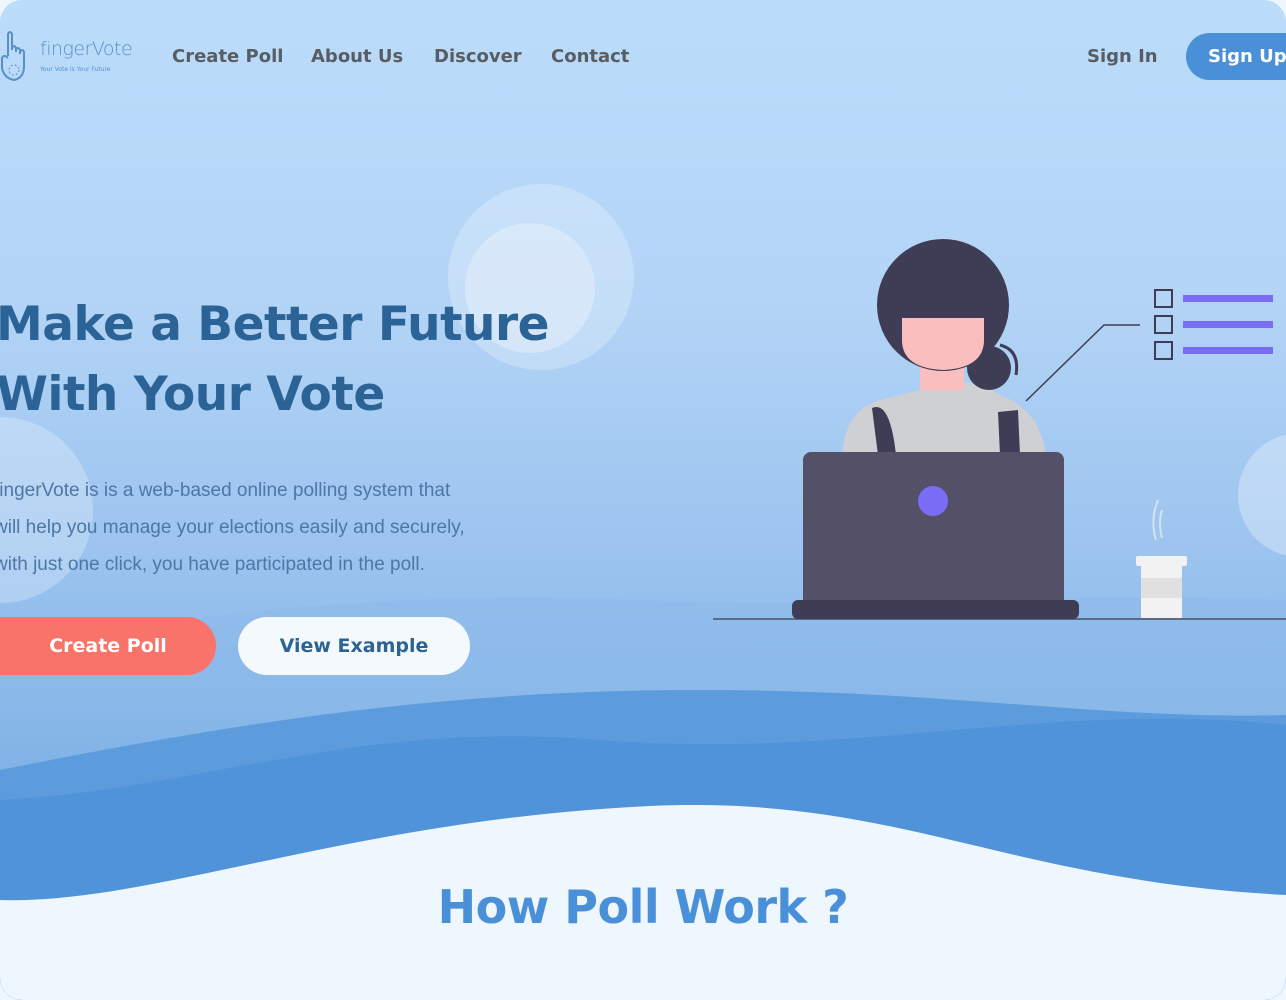 This screenshot has width=1286, height=1000. What do you see at coordinates (478, 56) in the screenshot?
I see `nav-discover: Discover` at bounding box center [478, 56].